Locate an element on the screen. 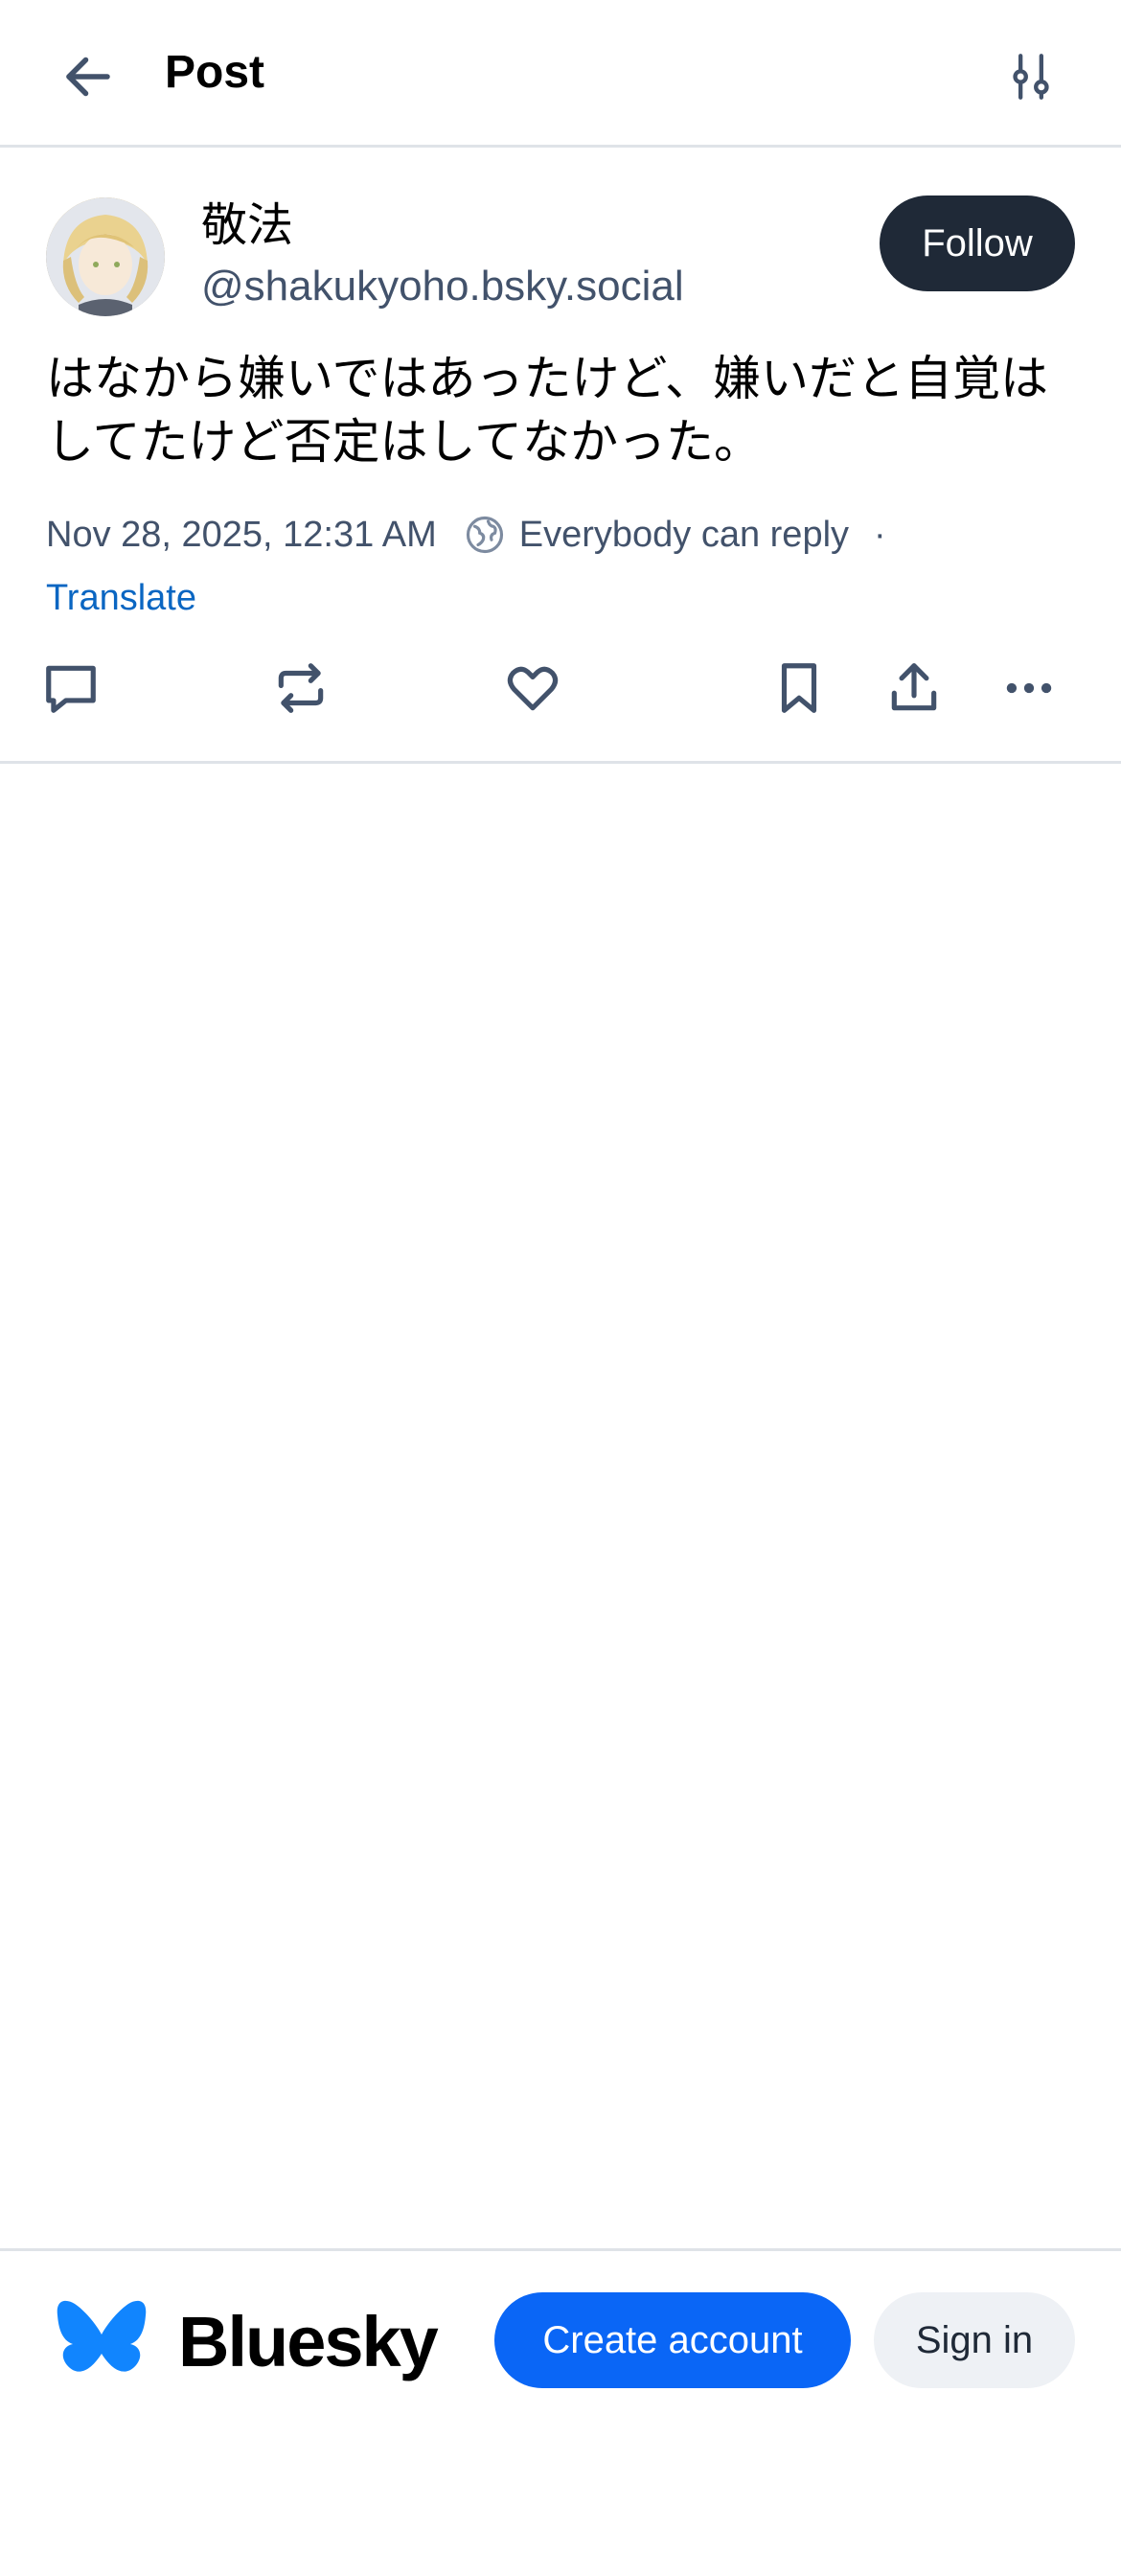  more-icon is located at coordinates (1029, 688).